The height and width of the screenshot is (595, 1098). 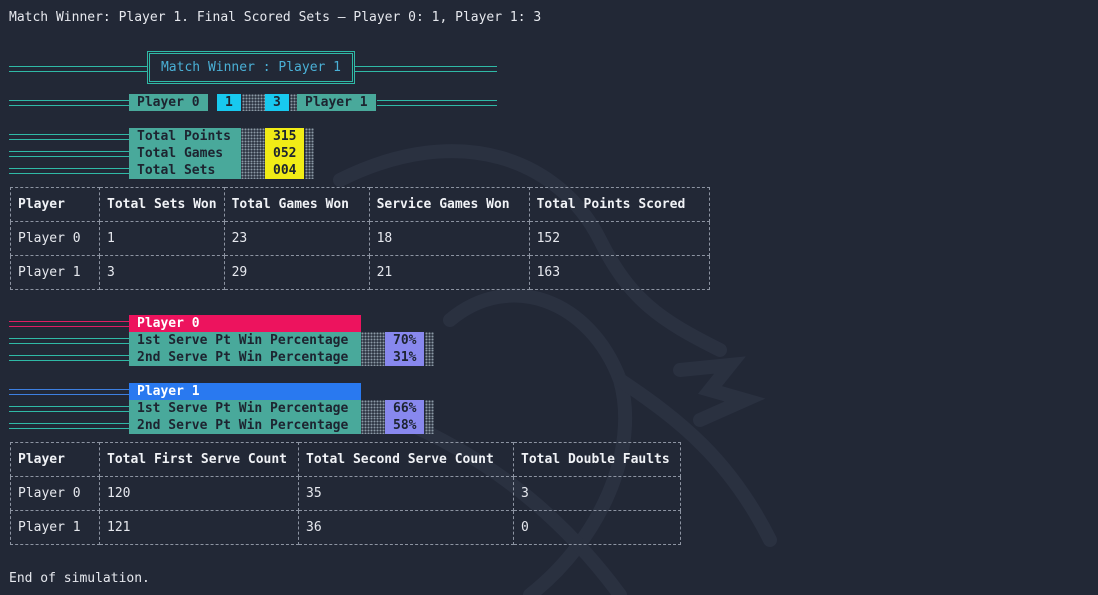 I want to click on table-row: Player 1 3 29 21 163, so click(x=360, y=272).